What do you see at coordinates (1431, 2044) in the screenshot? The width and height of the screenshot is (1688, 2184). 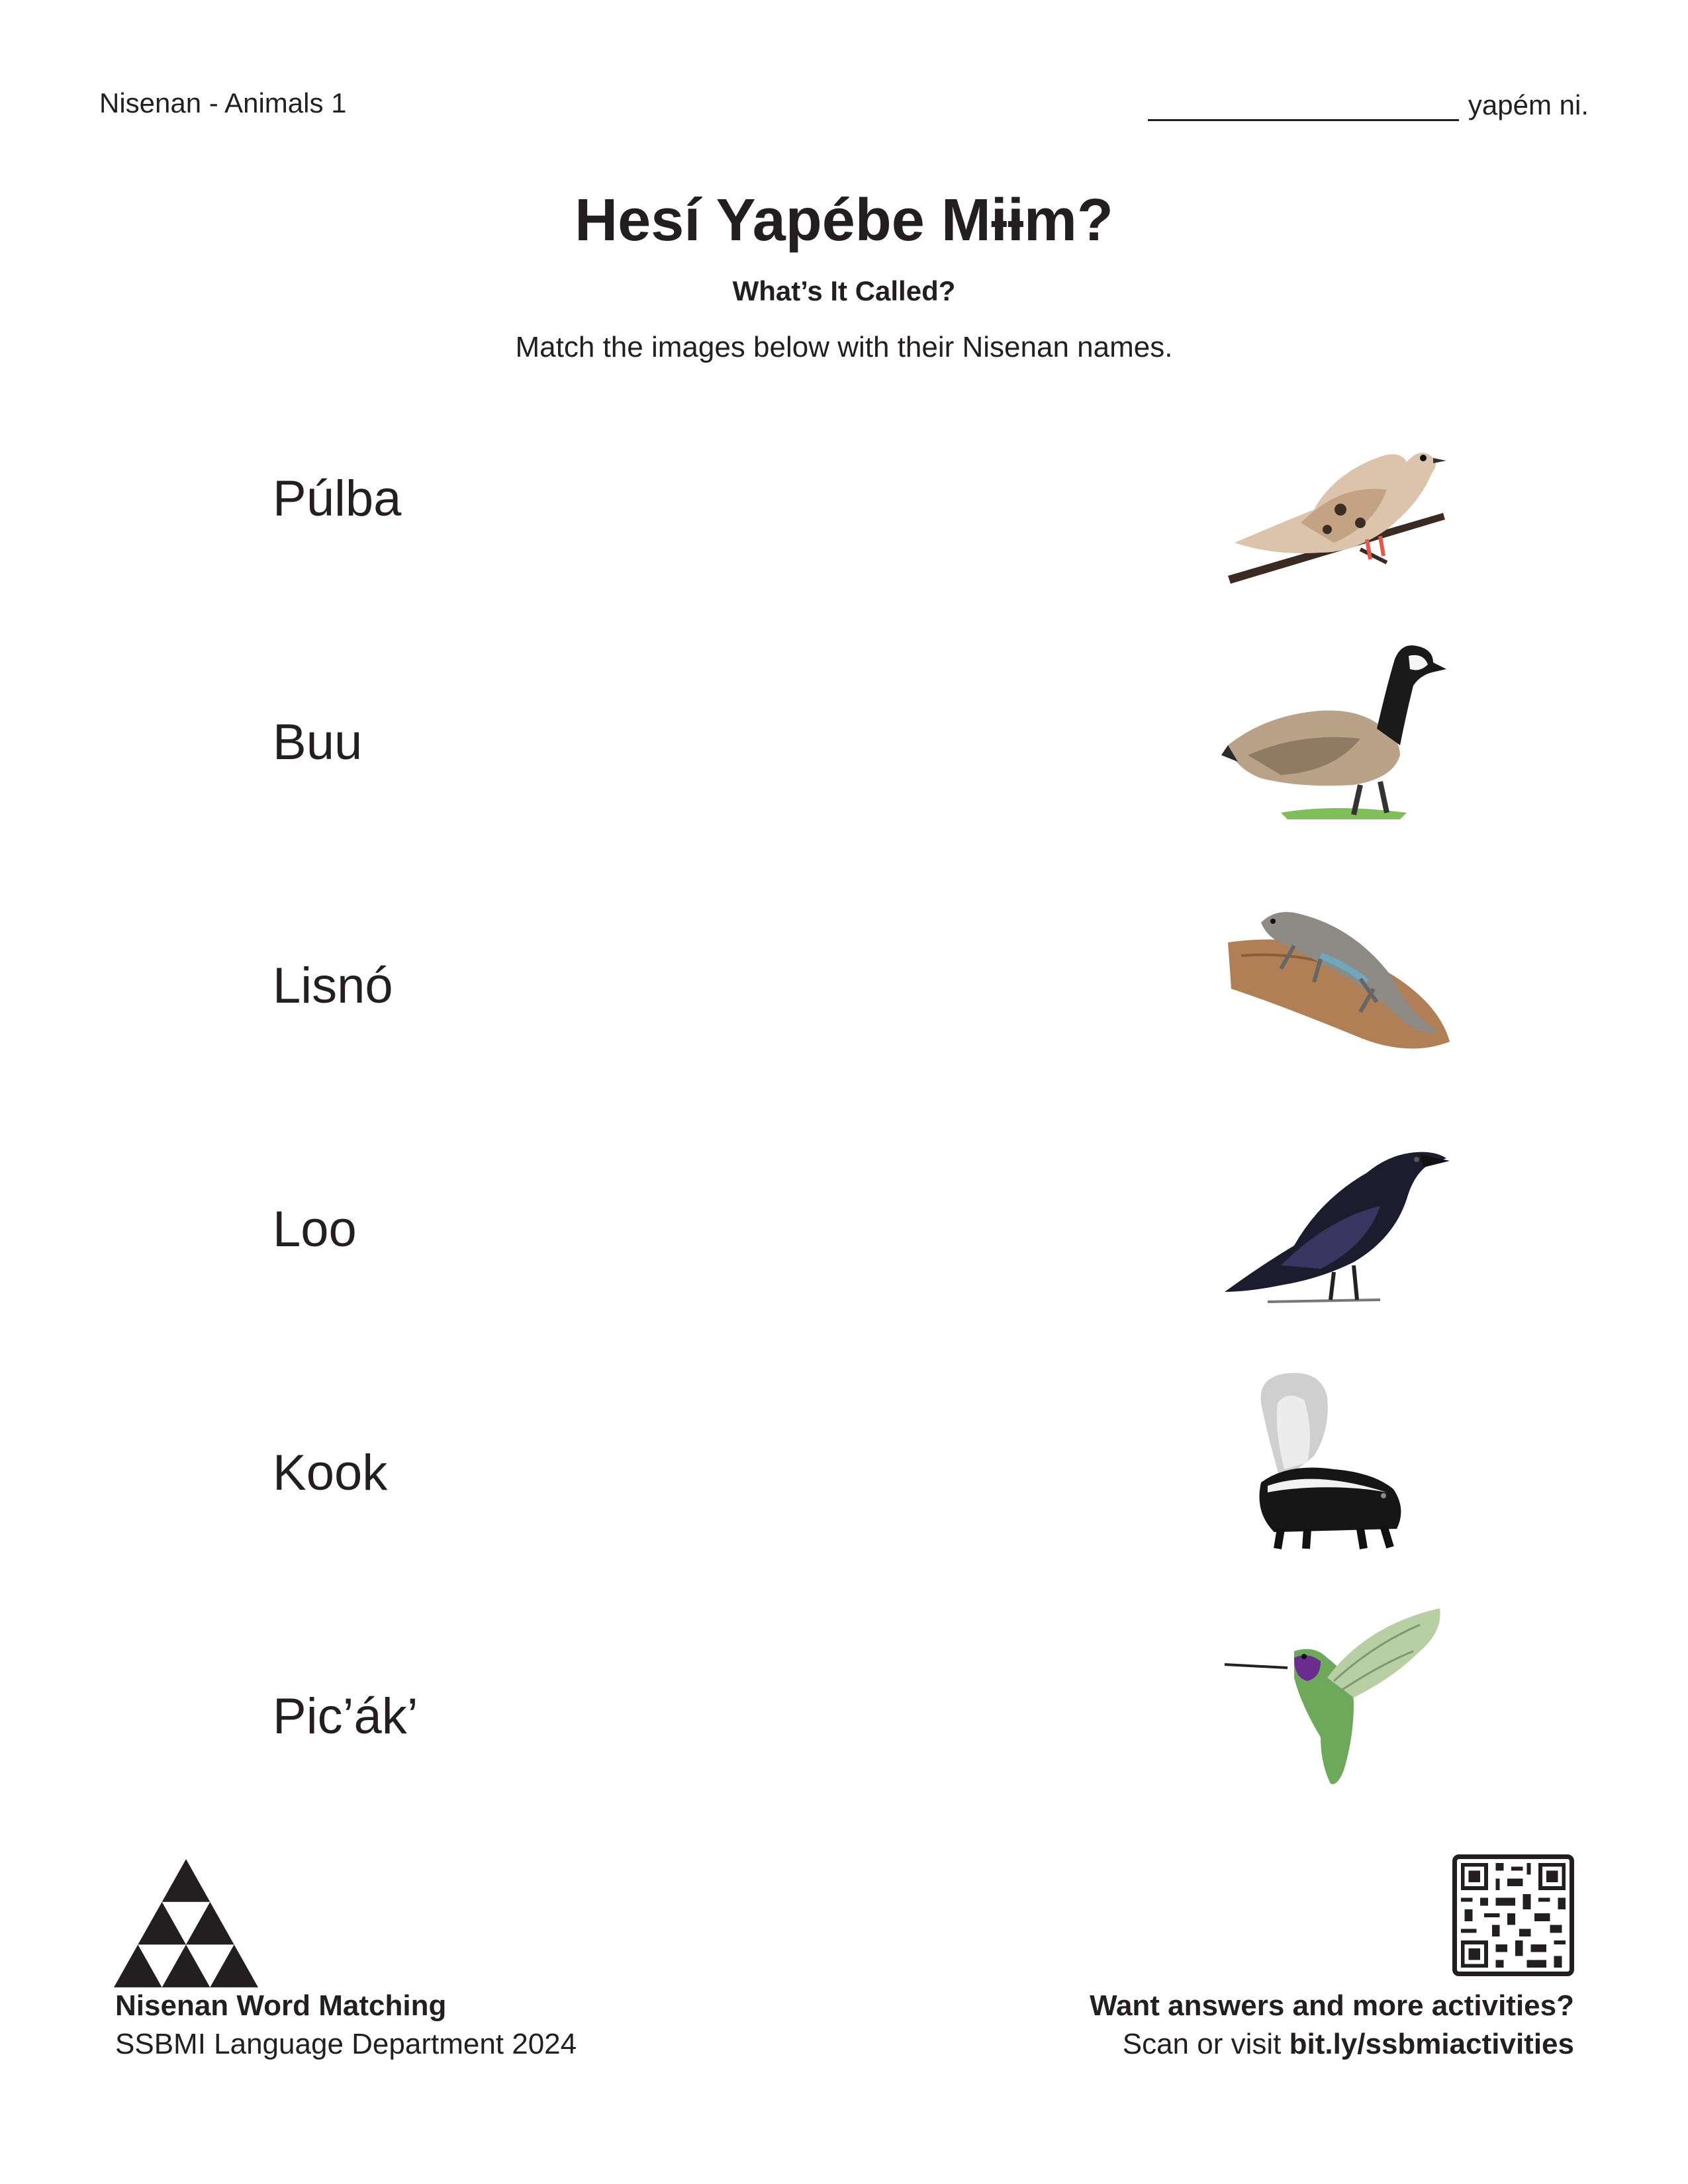 I see `footer-link: bit.ly/ssbmiactivities` at bounding box center [1431, 2044].